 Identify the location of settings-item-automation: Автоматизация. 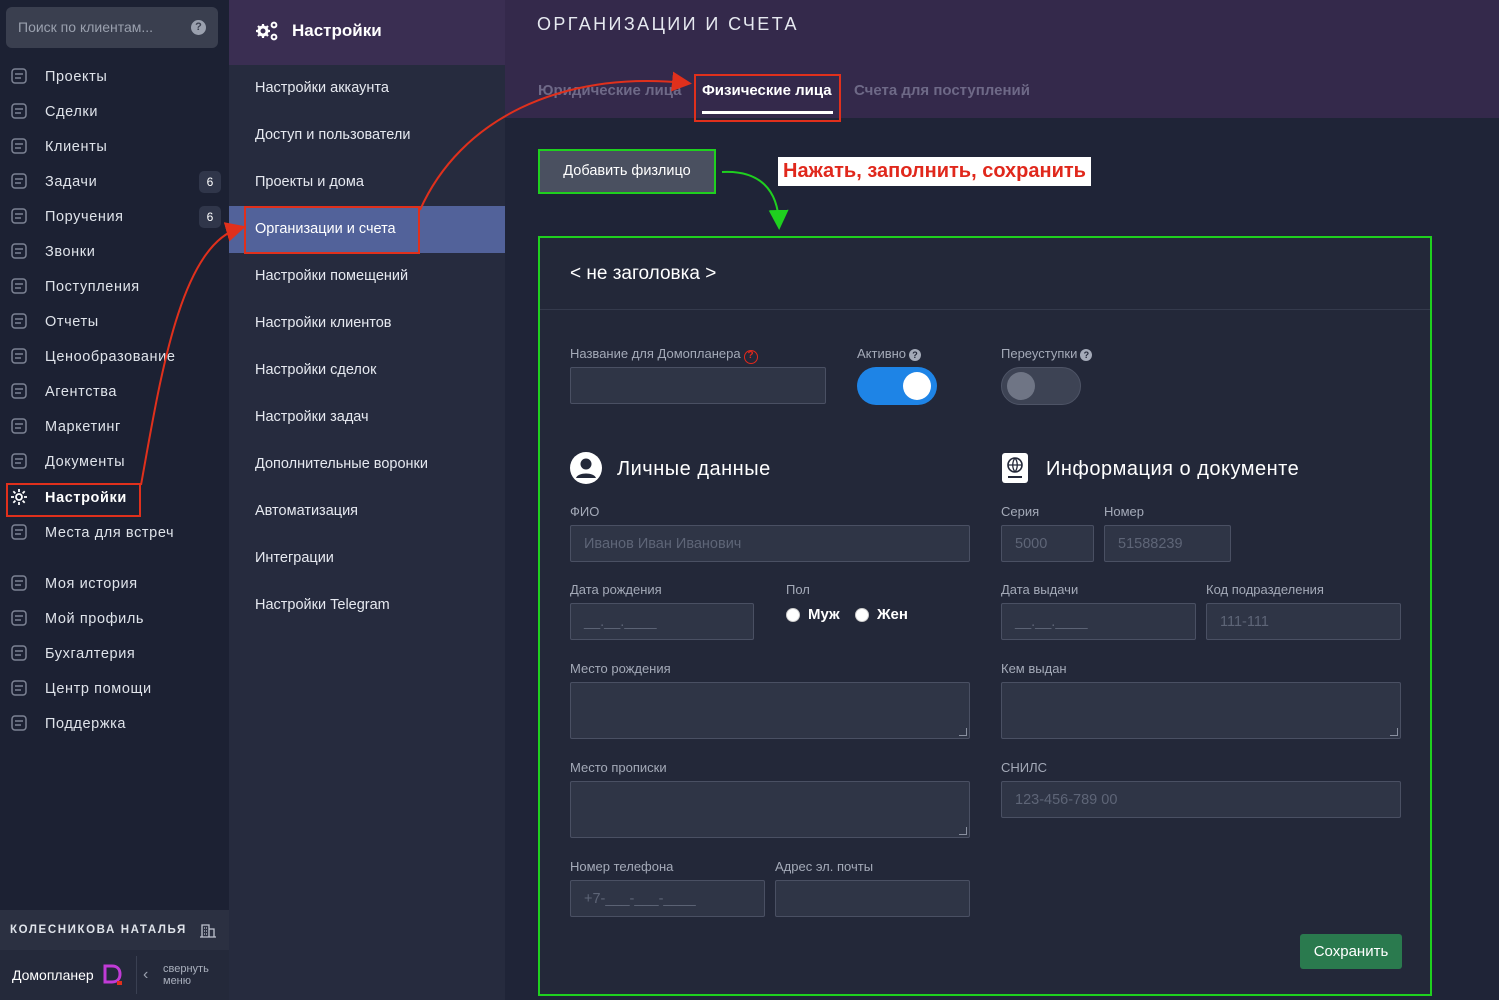
(367, 511).